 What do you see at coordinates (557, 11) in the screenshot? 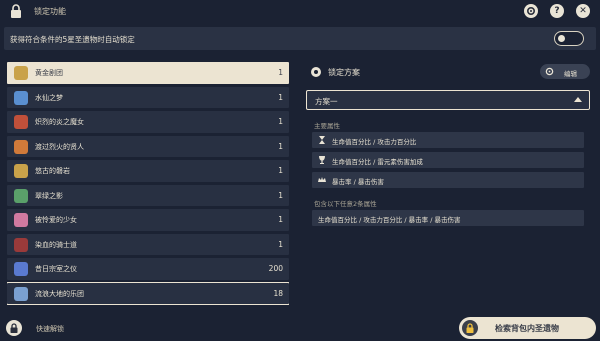
I see `help-icon: ?` at bounding box center [557, 11].